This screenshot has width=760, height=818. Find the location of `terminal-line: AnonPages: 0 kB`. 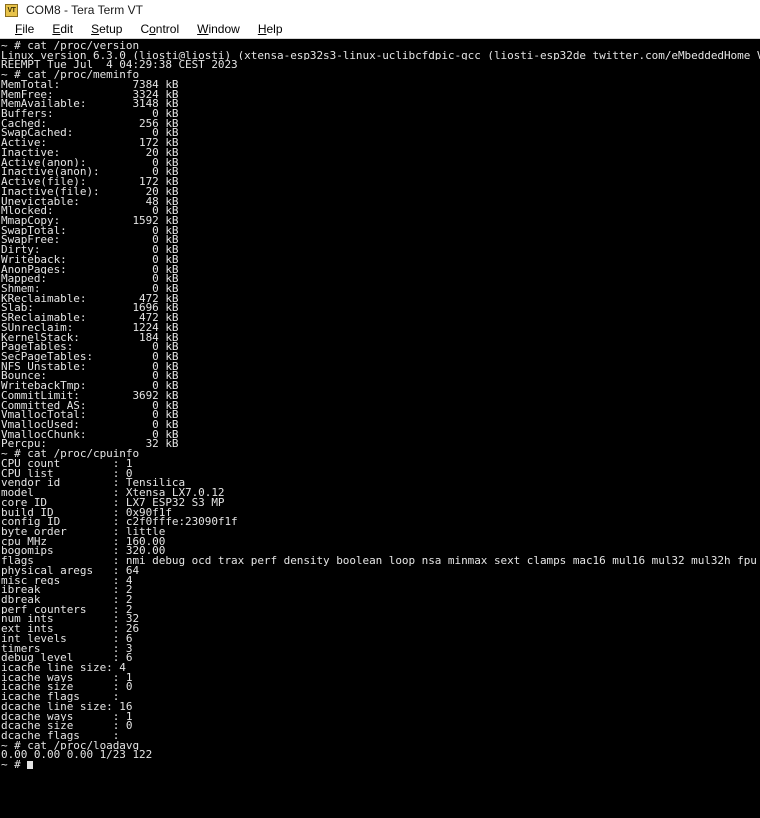

terminal-line: AnonPages: 0 kB is located at coordinates (90, 269).